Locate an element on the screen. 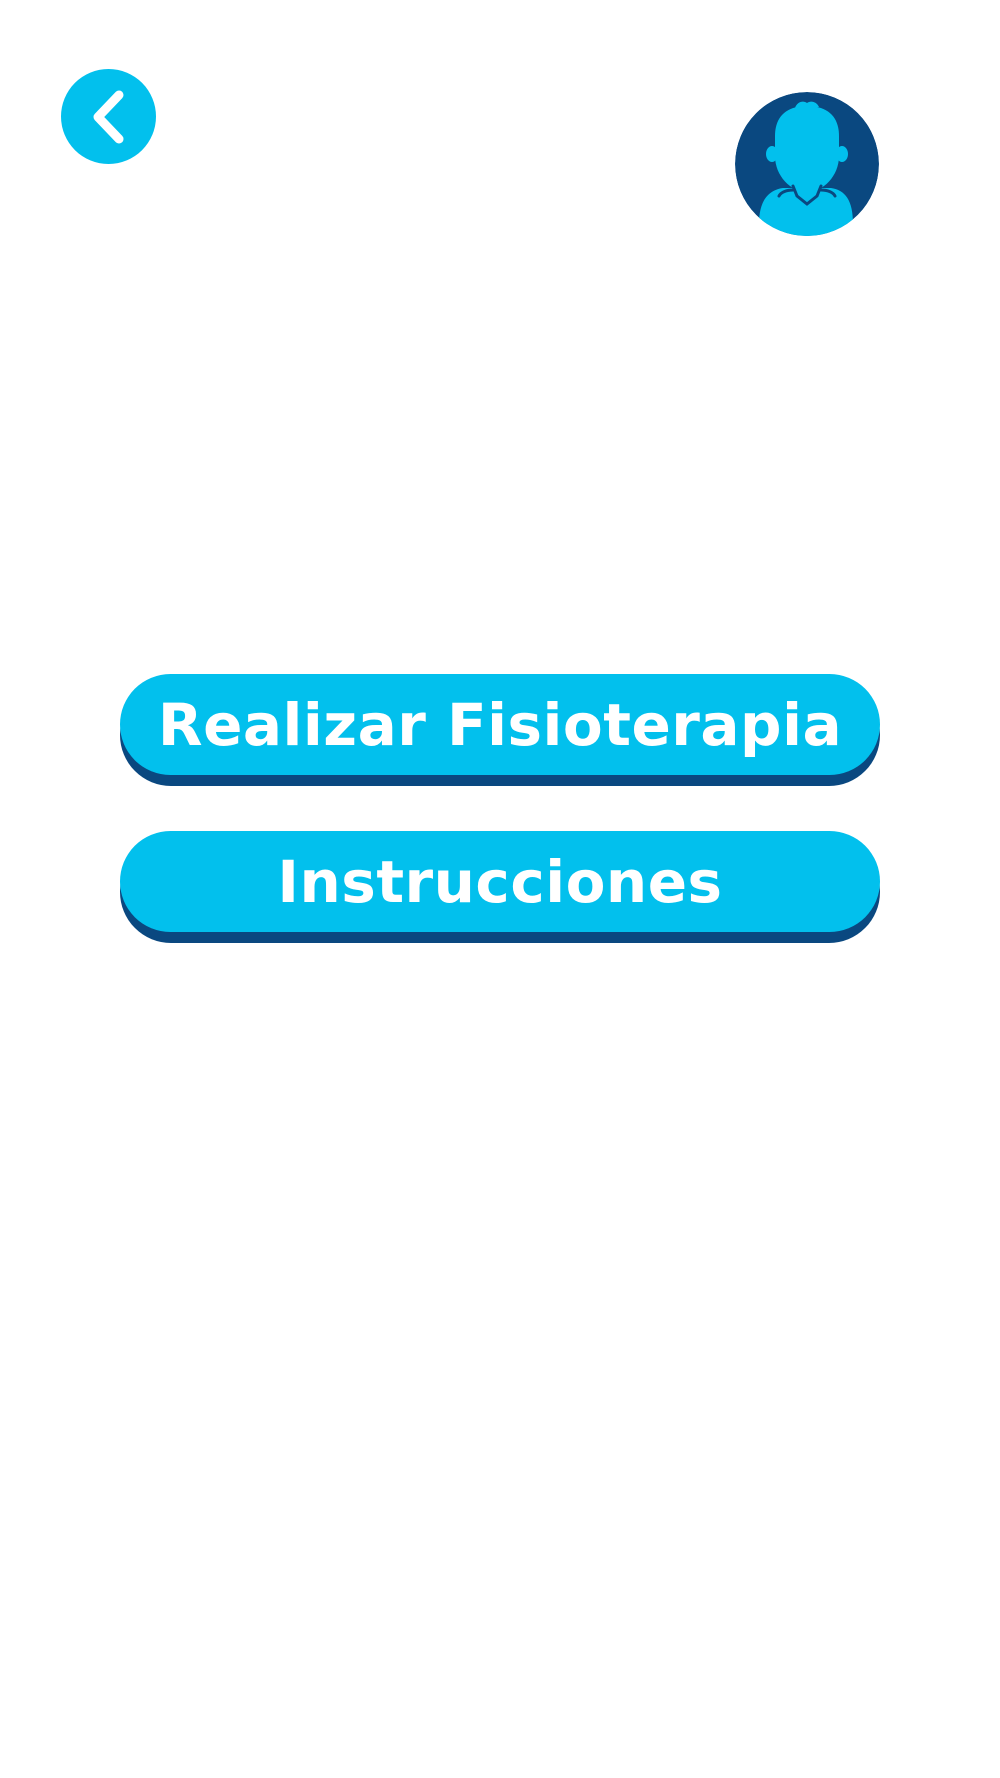 The width and height of the screenshot is (1000, 1778). instructions-button: Instrucciones is located at coordinates (500, 887).